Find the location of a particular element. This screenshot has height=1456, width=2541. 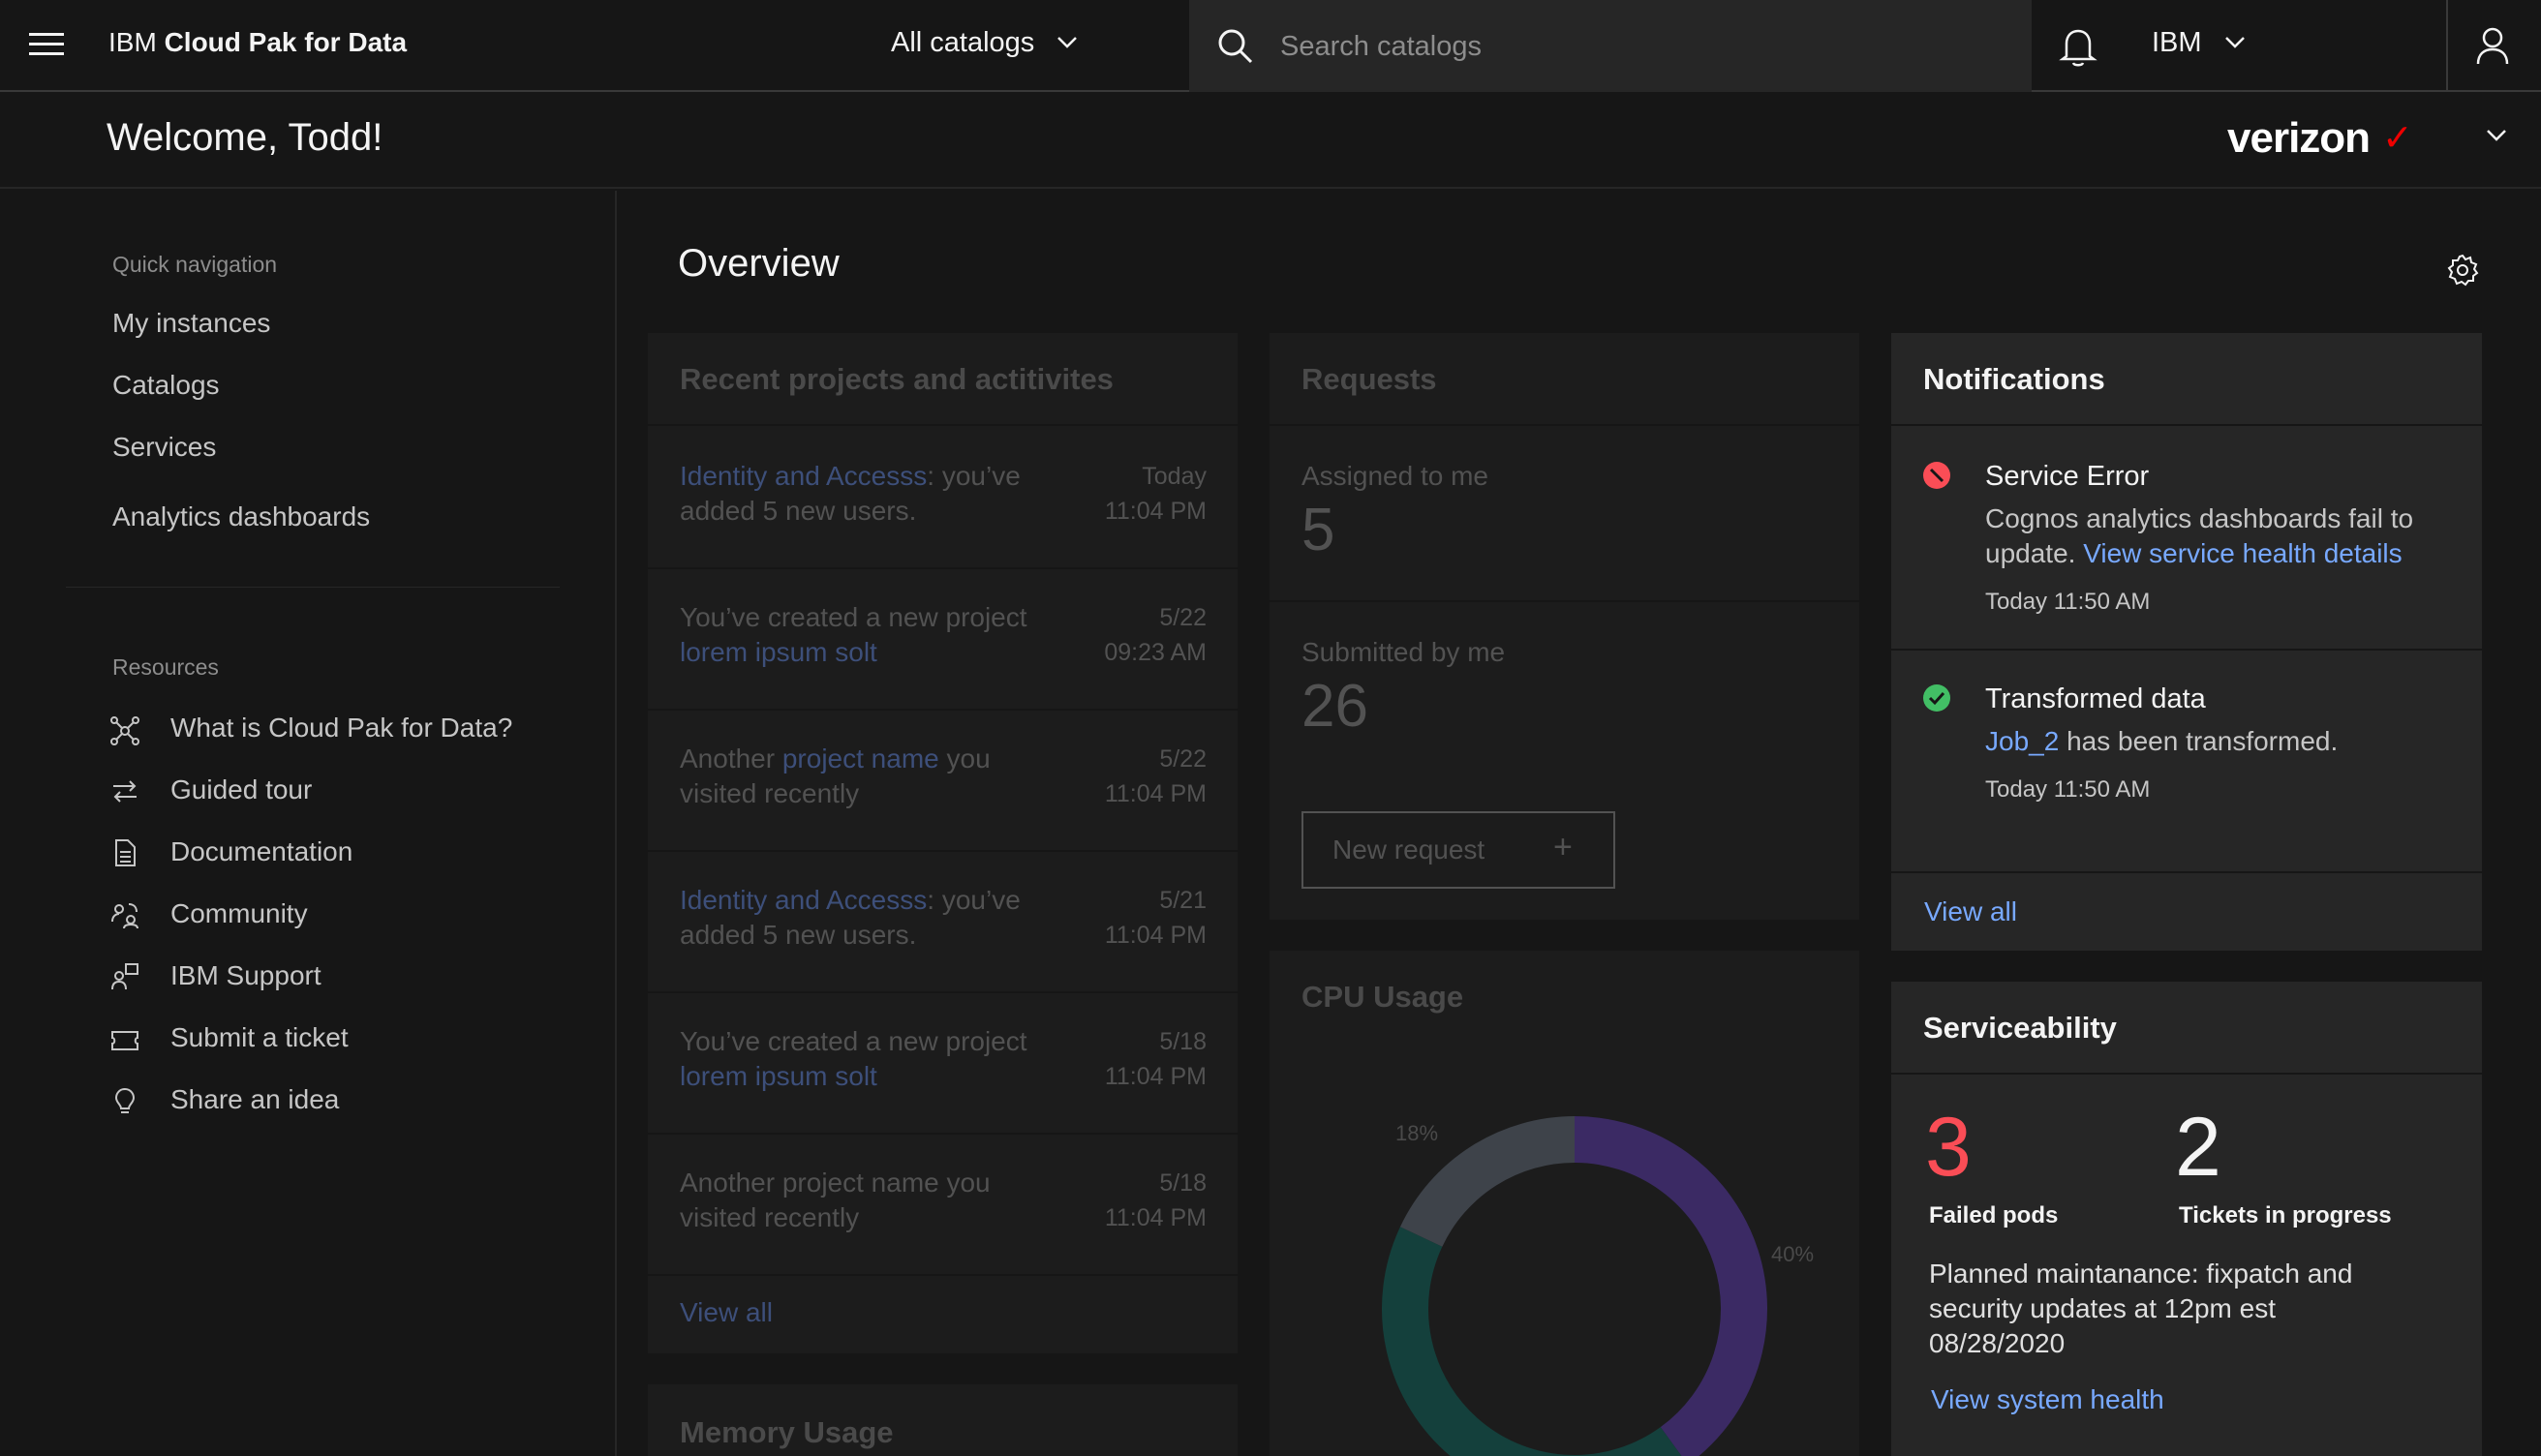

tickets-count: 2 is located at coordinates (2198, 1148).